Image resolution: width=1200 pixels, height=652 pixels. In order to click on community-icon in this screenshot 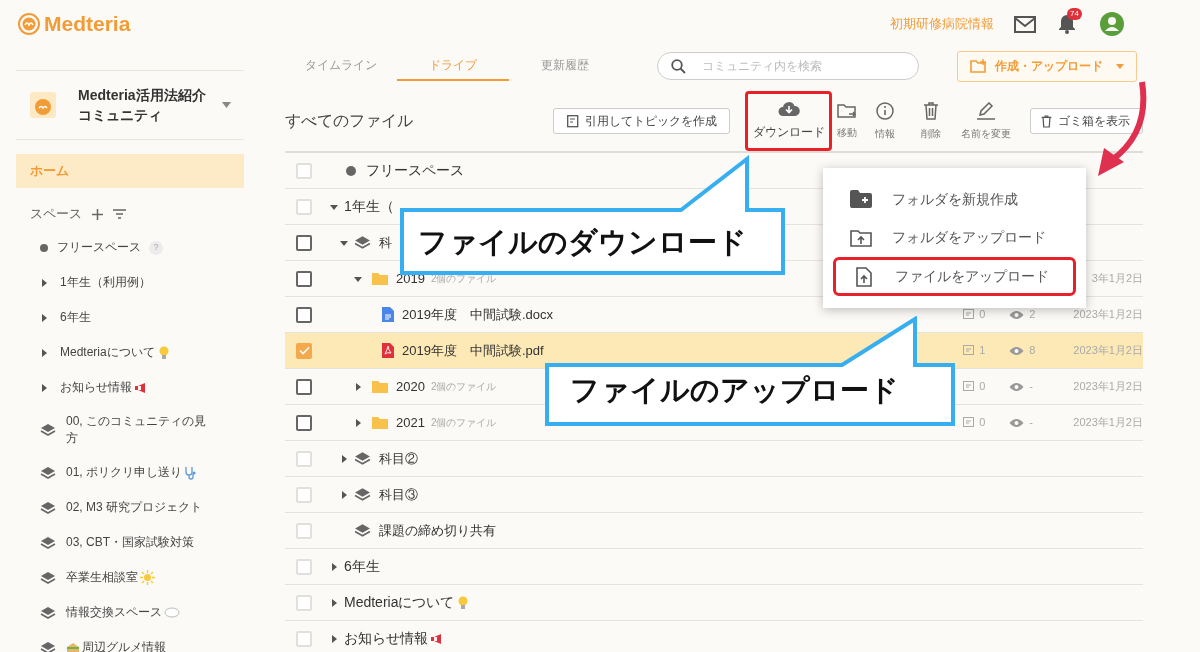, I will do `click(43, 105)`.